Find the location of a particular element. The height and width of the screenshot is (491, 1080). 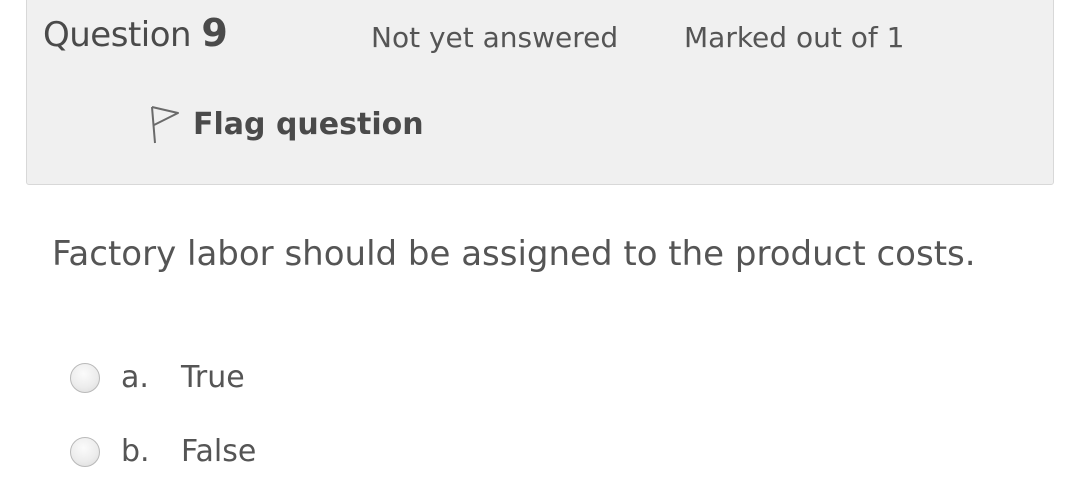

answer-text-a: True is located at coordinates (213, 377).